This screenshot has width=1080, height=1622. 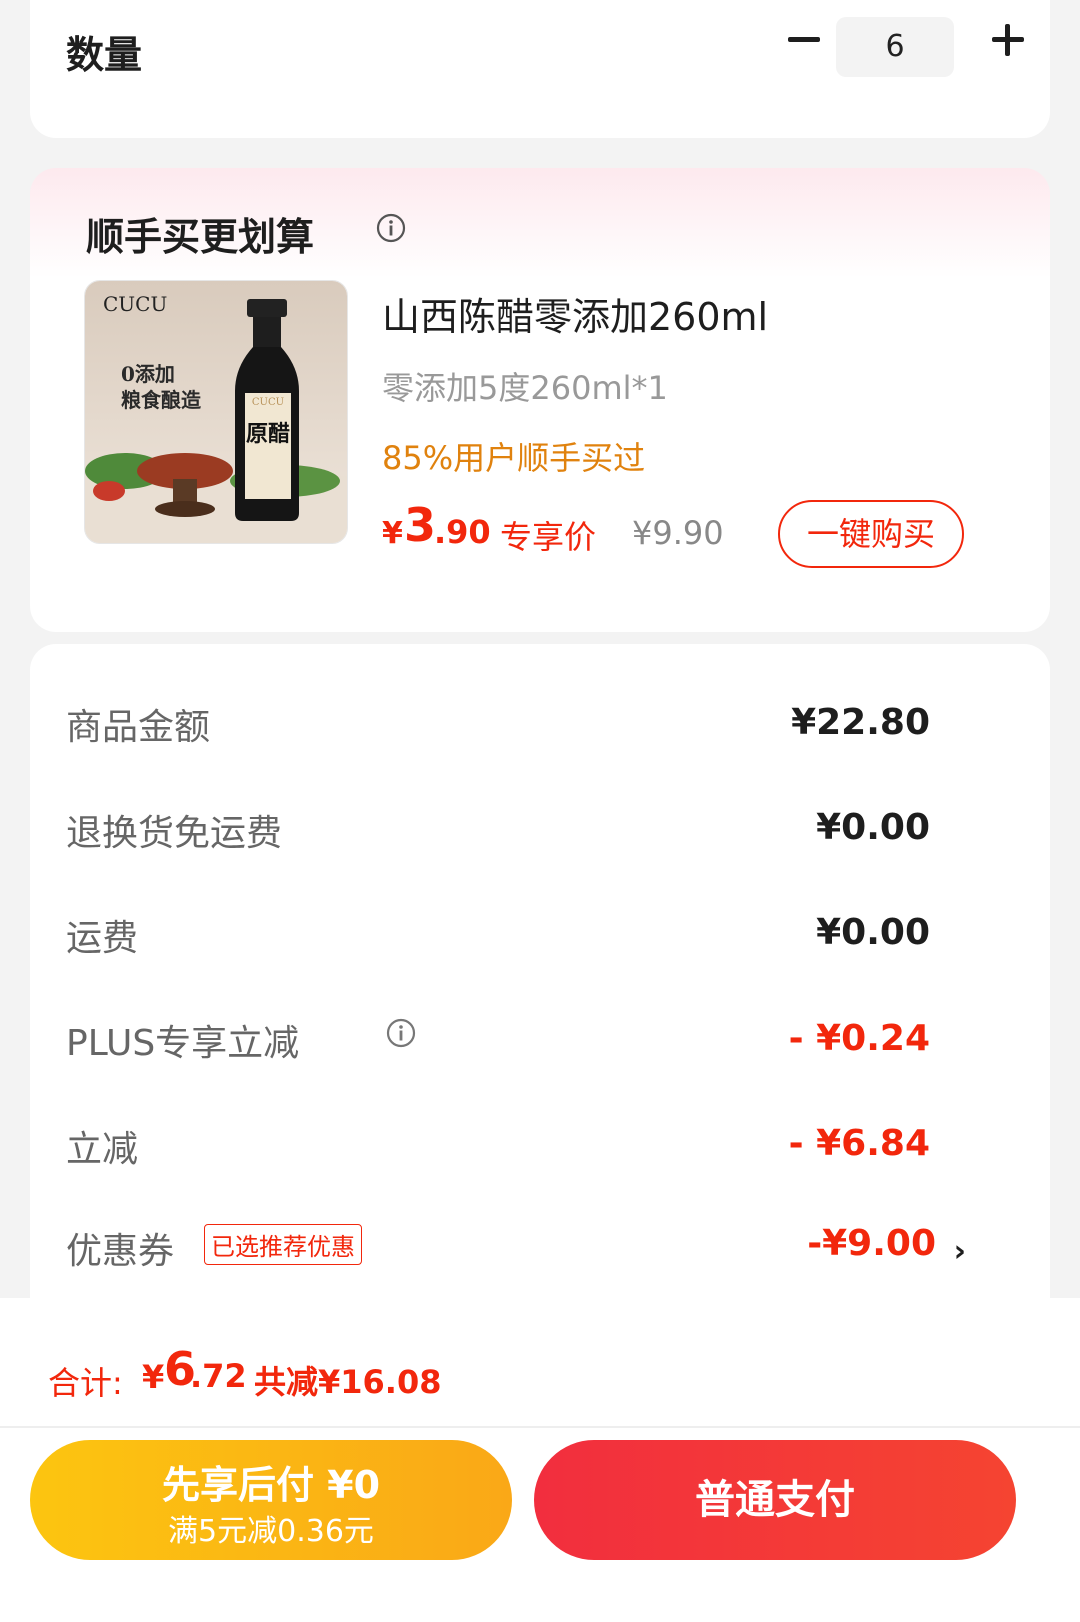 I want to click on row-value-coupon: -¥9.00, so click(x=871, y=1243).